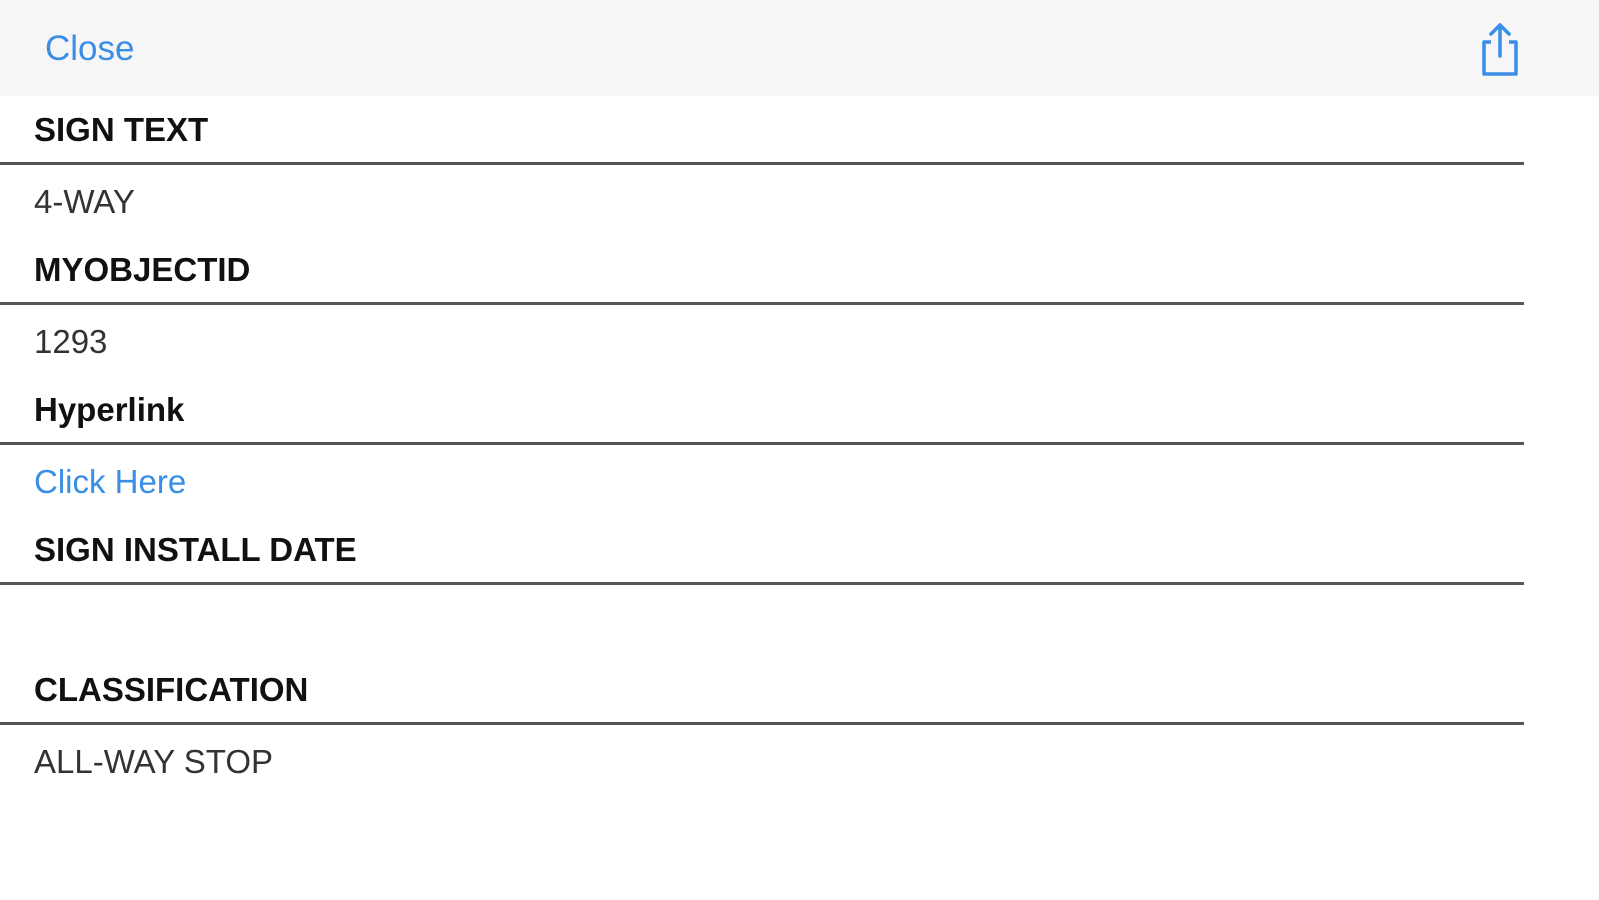 The image size is (1599, 900). I want to click on share-button, so click(1500, 49).